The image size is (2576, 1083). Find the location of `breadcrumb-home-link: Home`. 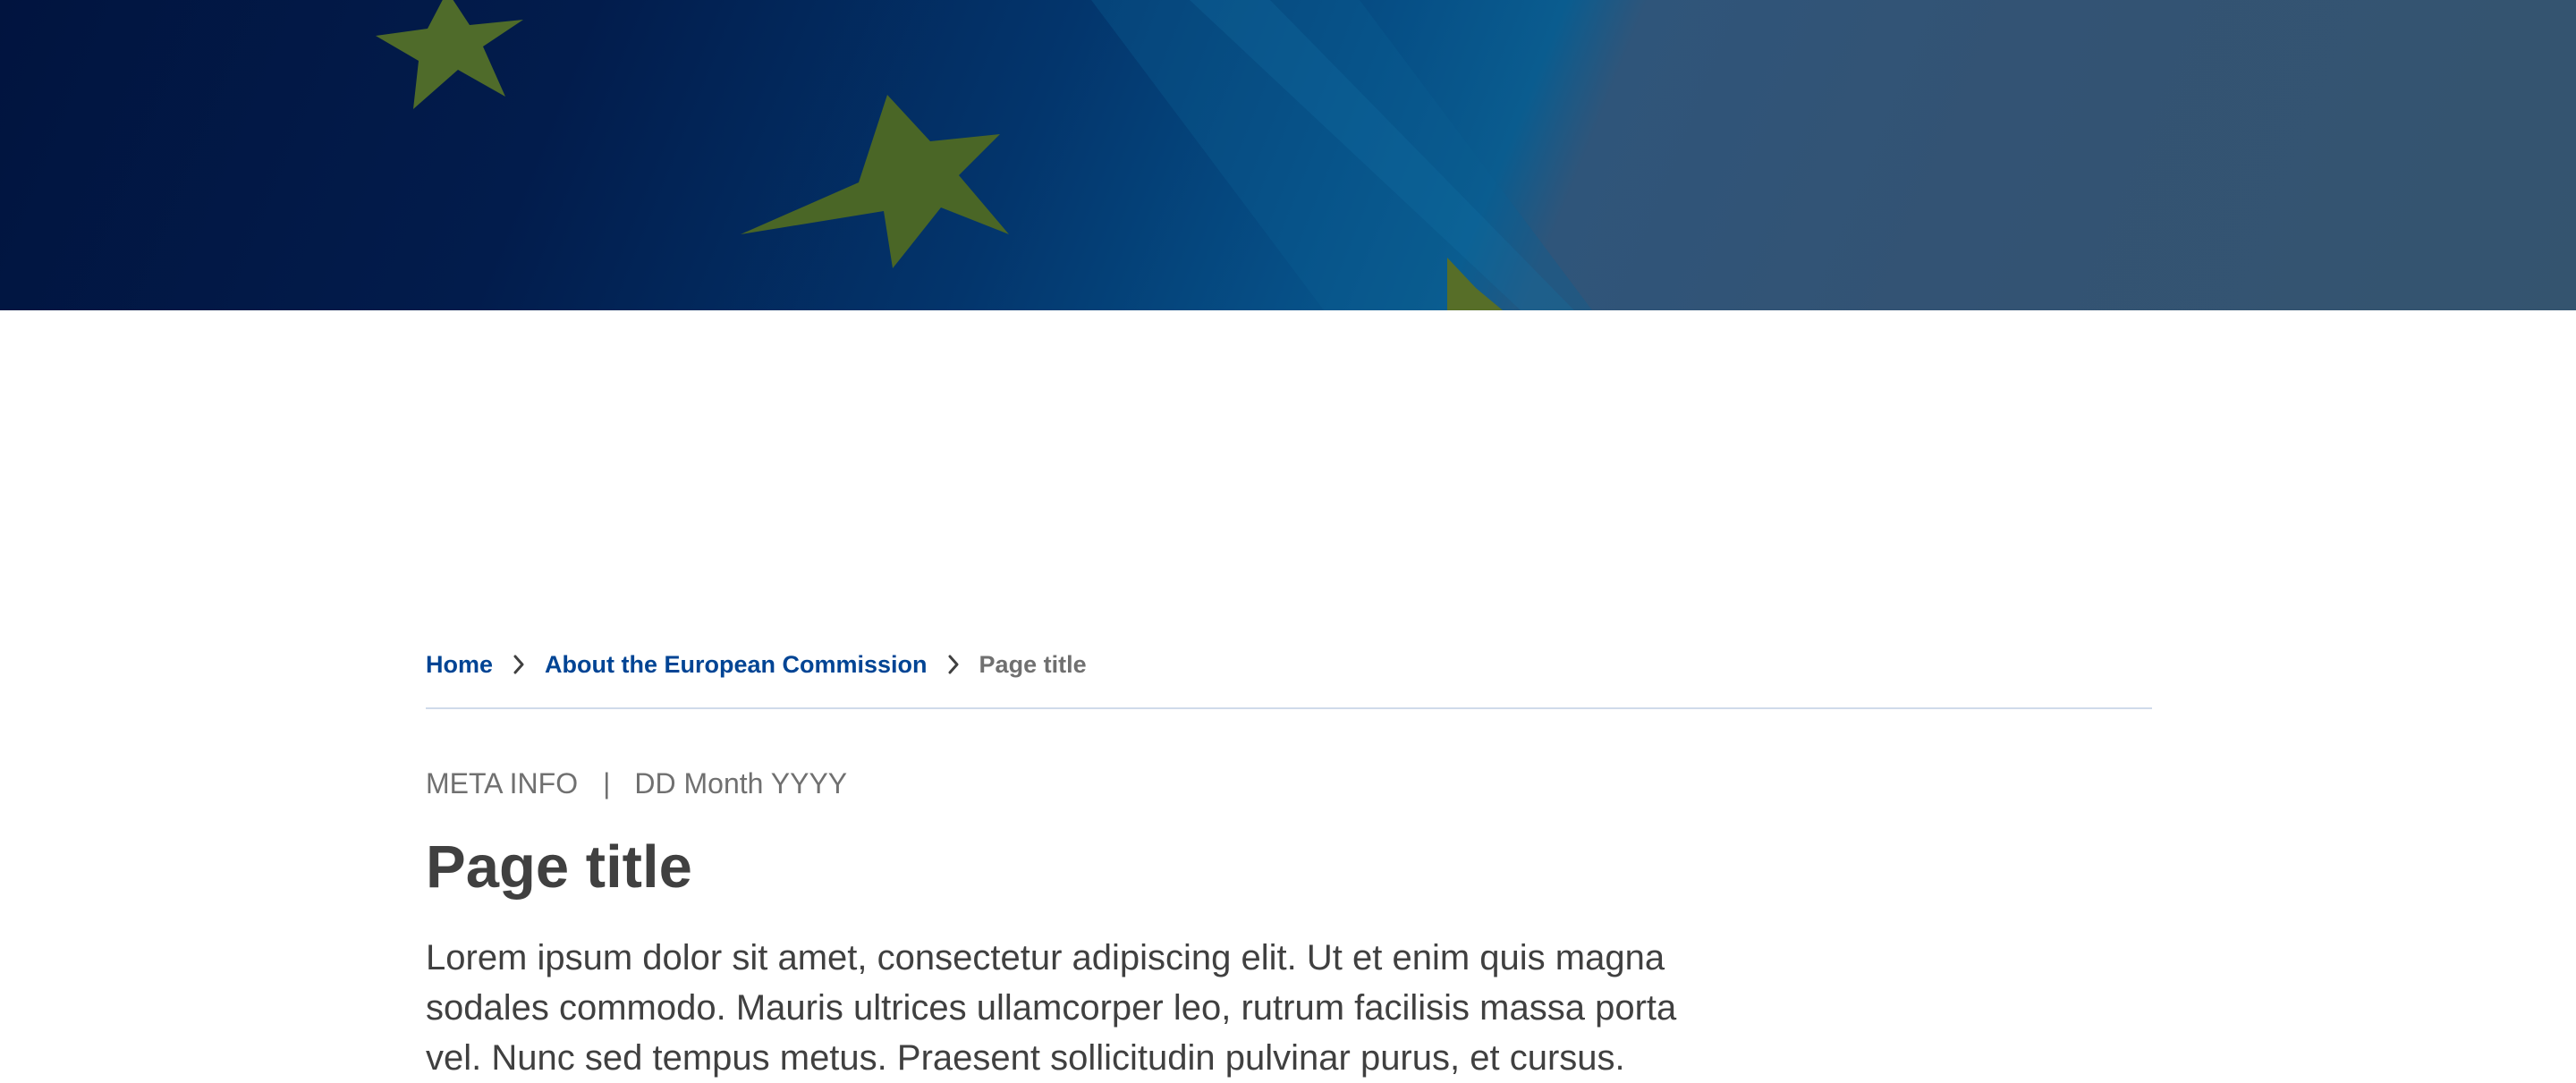

breadcrumb-home-link: Home is located at coordinates (459, 665).